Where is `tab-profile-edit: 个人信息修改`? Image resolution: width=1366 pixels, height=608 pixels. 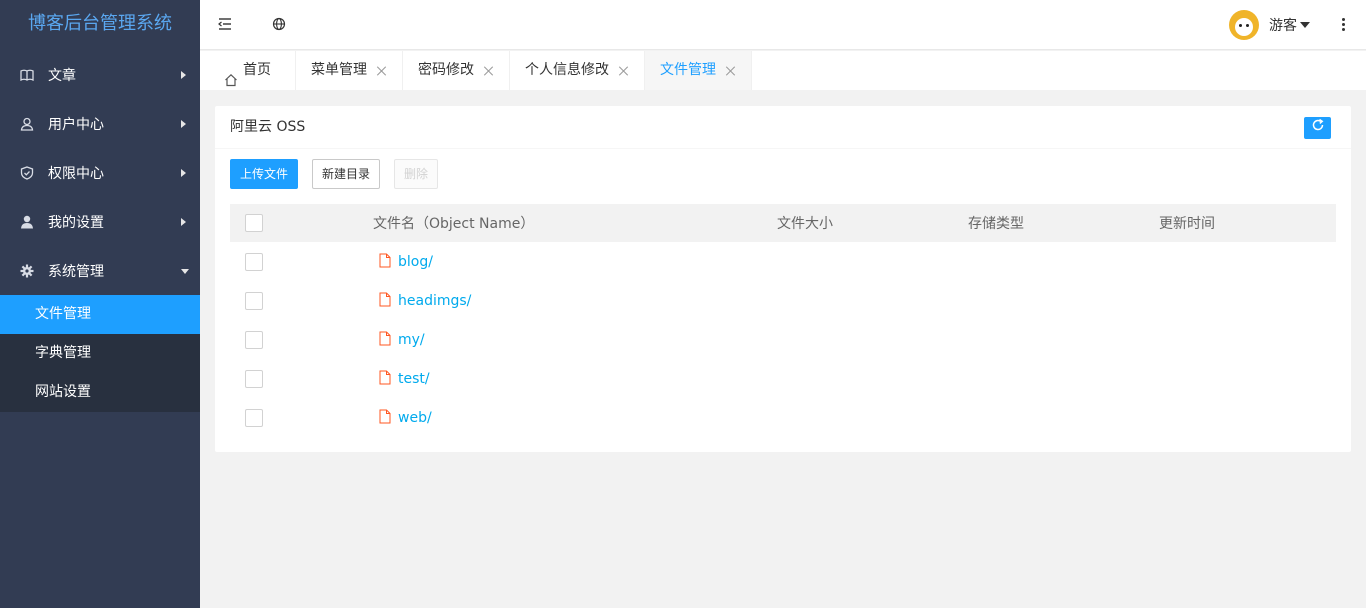
tab-profile-edit: 个人信息修改 is located at coordinates (577, 70).